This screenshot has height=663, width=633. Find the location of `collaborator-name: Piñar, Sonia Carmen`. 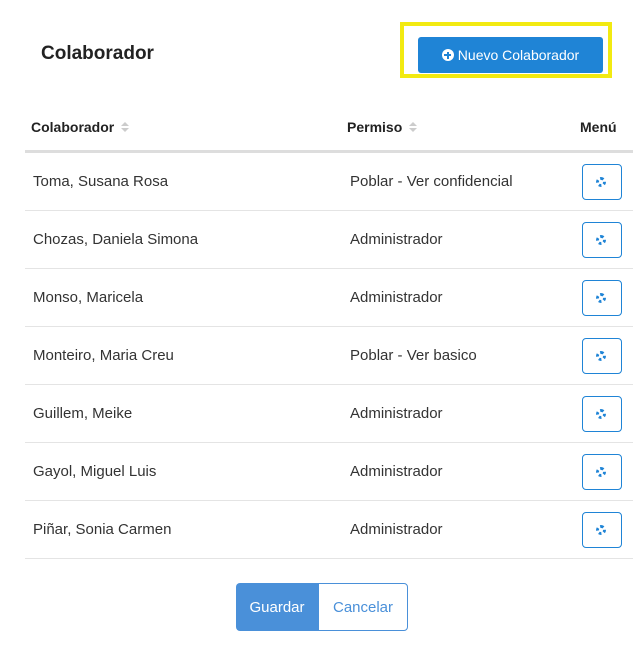

collaborator-name: Piñar, Sonia Carmen is located at coordinates (102, 529).